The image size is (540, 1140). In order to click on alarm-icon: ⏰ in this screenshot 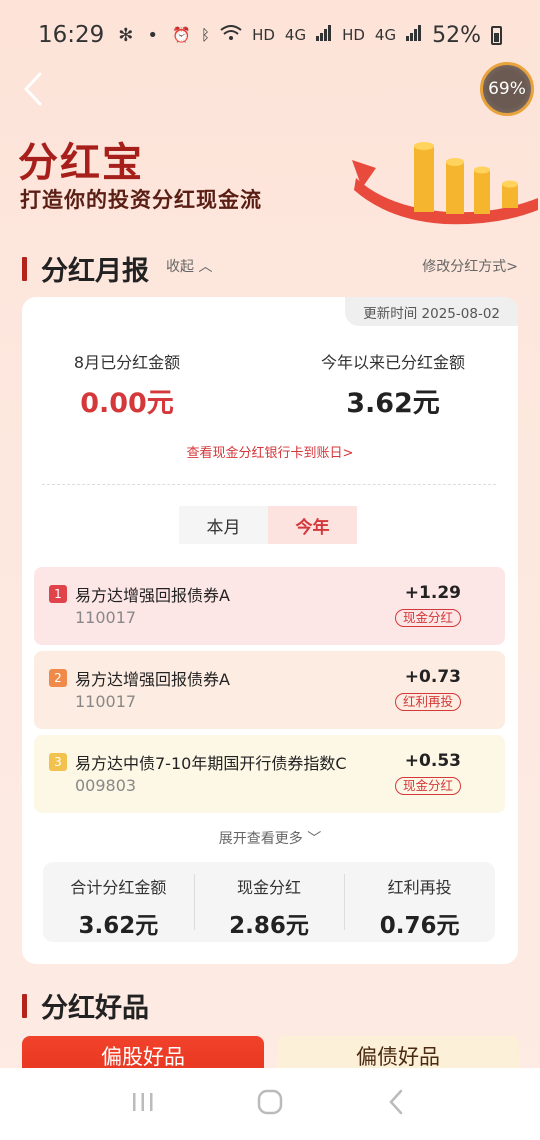, I will do `click(182, 35)`.